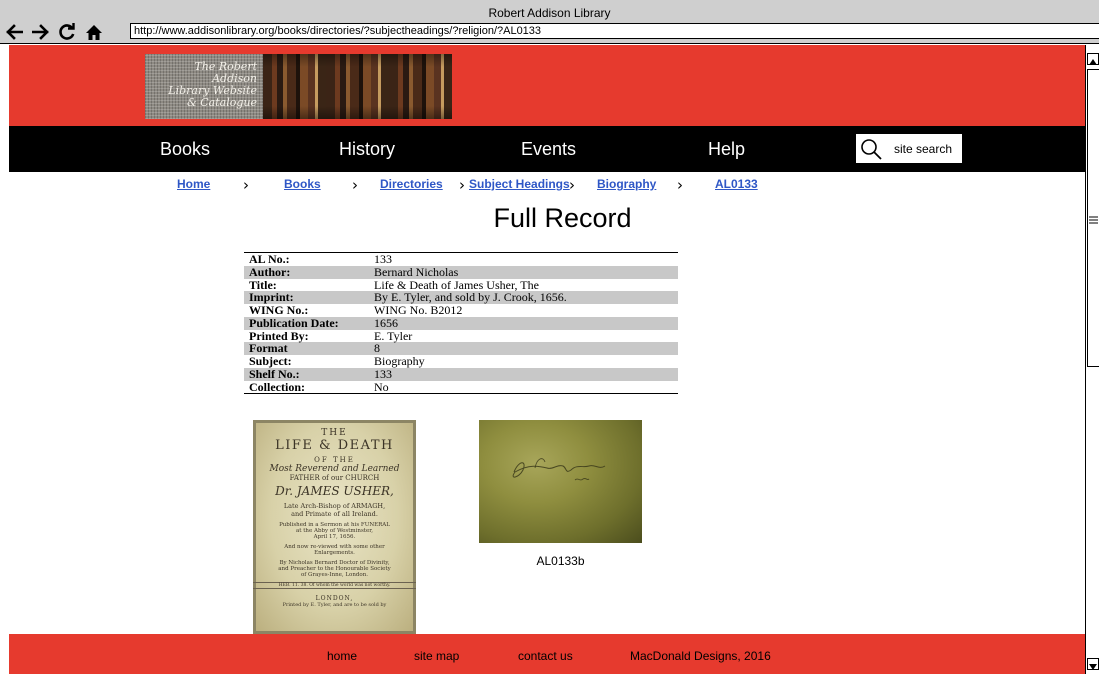  Describe the element at coordinates (334, 433) in the screenshot. I see `title-page-line: THE` at that location.